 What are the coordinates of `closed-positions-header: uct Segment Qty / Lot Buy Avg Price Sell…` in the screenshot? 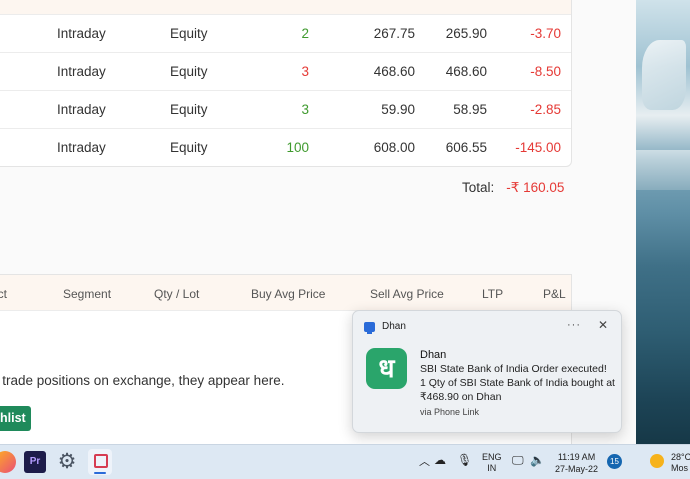 It's located at (285, 293).